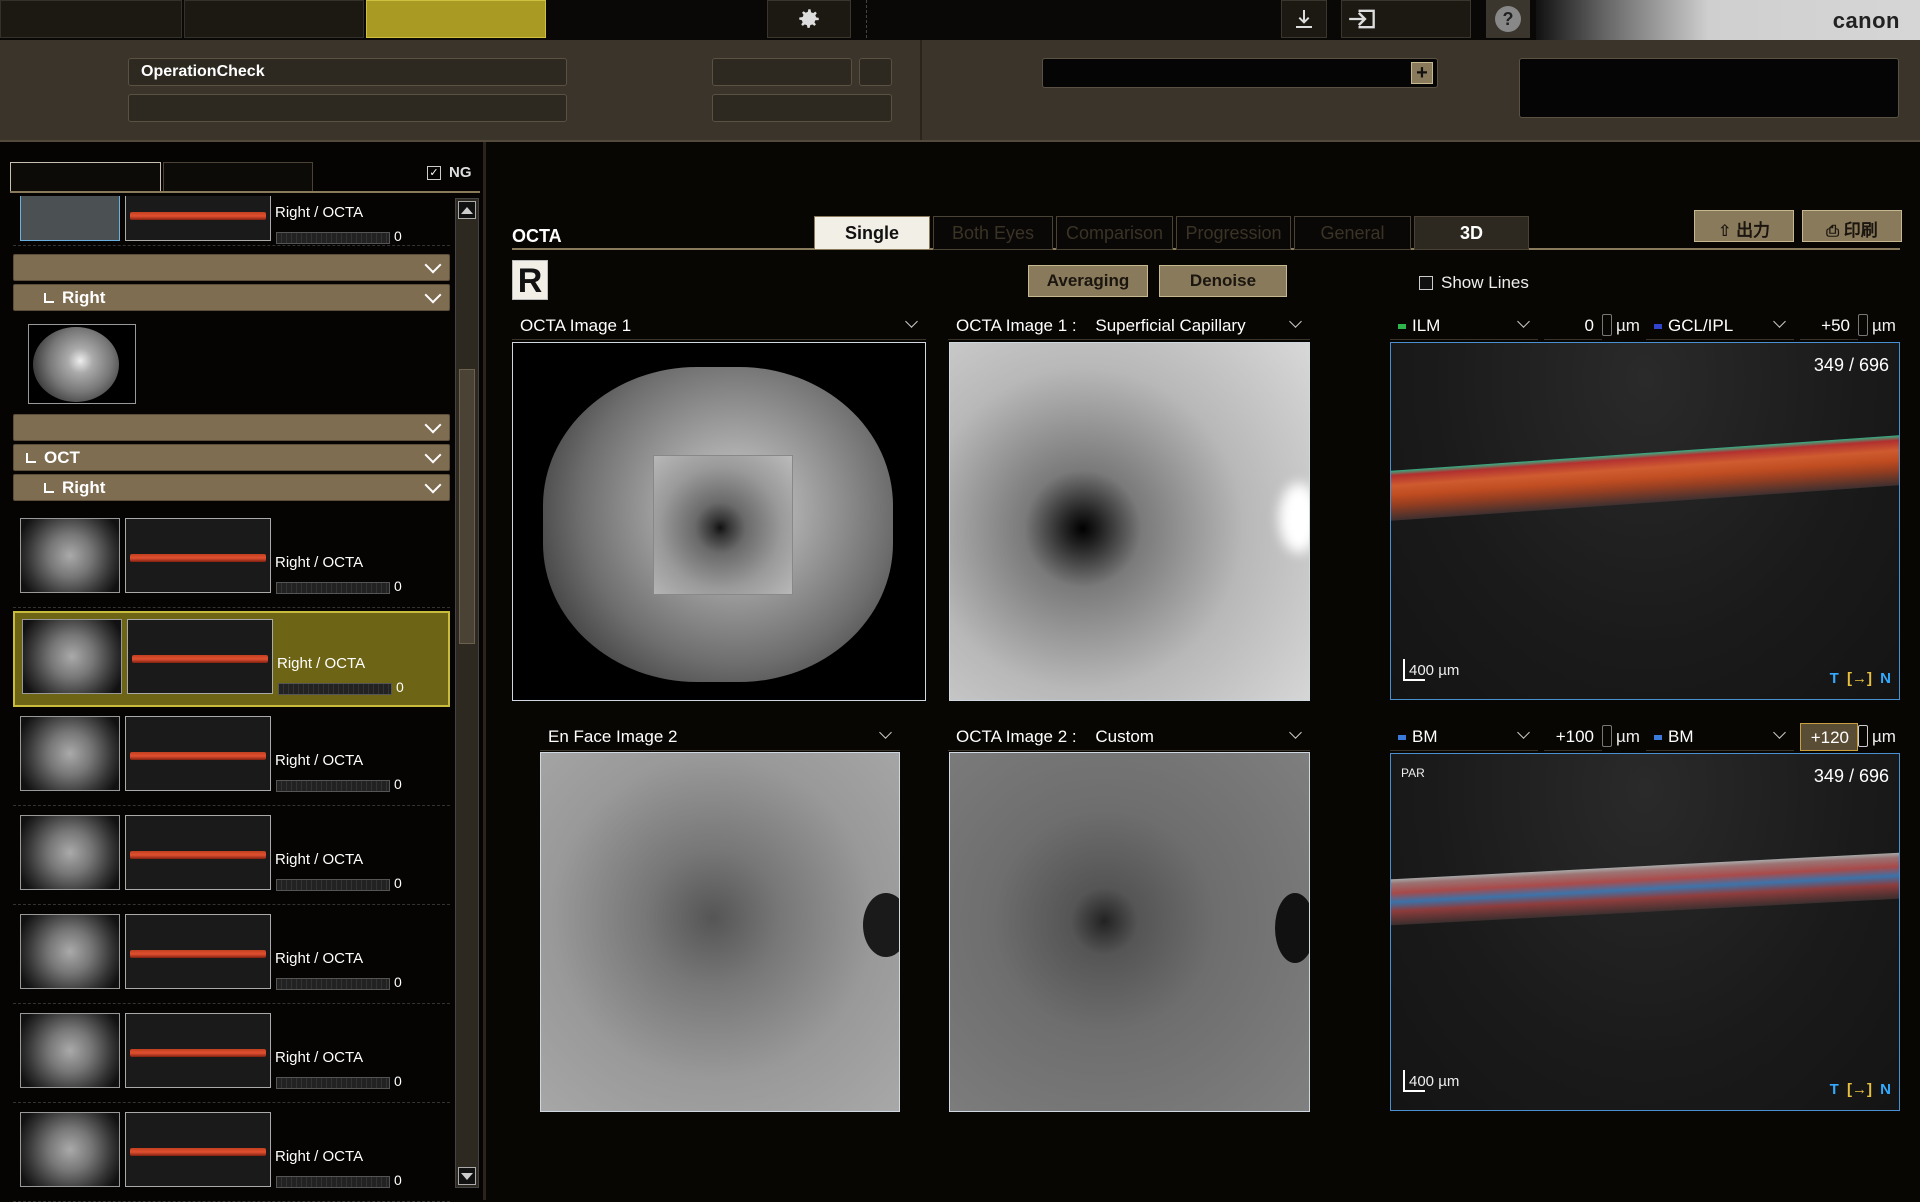 This screenshot has width=1920, height=1202. What do you see at coordinates (1464, 737) in the screenshot?
I see `layer1-select: BM` at bounding box center [1464, 737].